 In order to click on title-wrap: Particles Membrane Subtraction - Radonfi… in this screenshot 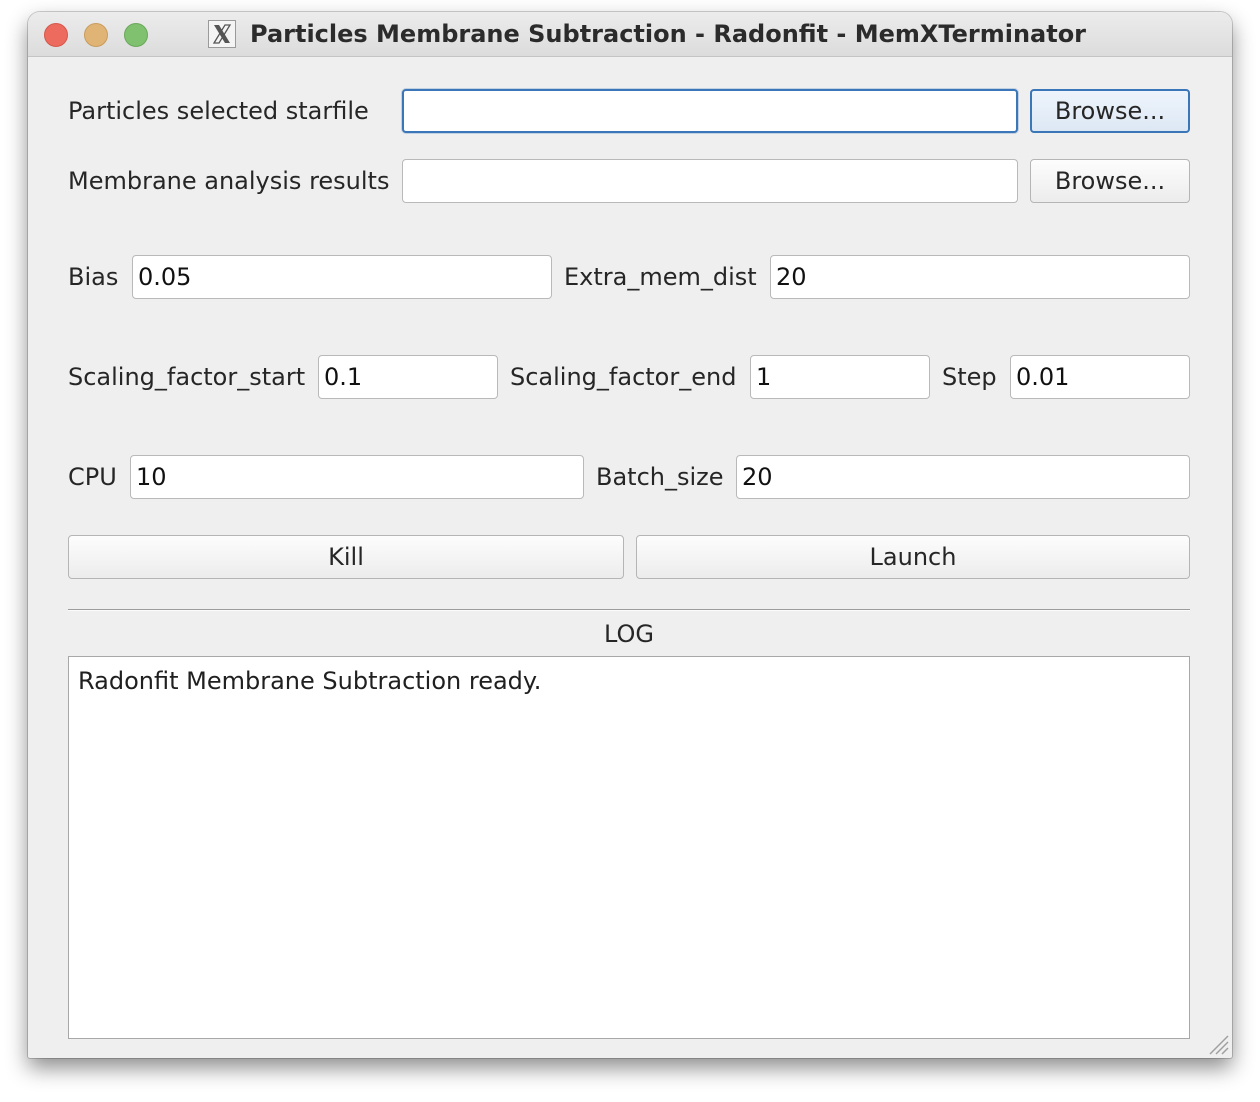, I will do `click(647, 34)`.